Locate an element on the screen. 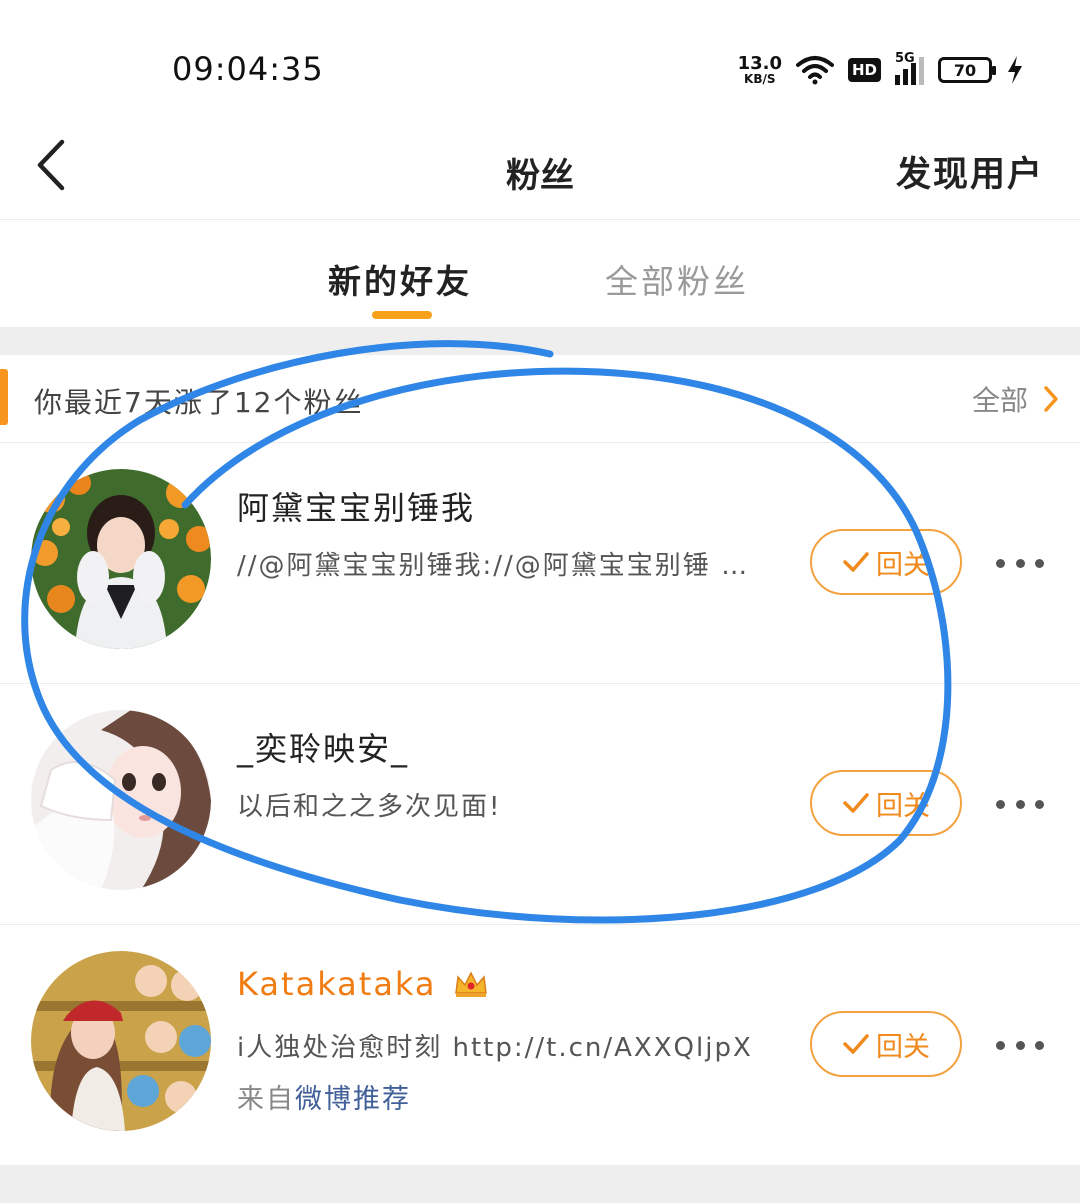 The height and width of the screenshot is (1203, 1080). discover-users-button: 发现用户 is located at coordinates (970, 171).